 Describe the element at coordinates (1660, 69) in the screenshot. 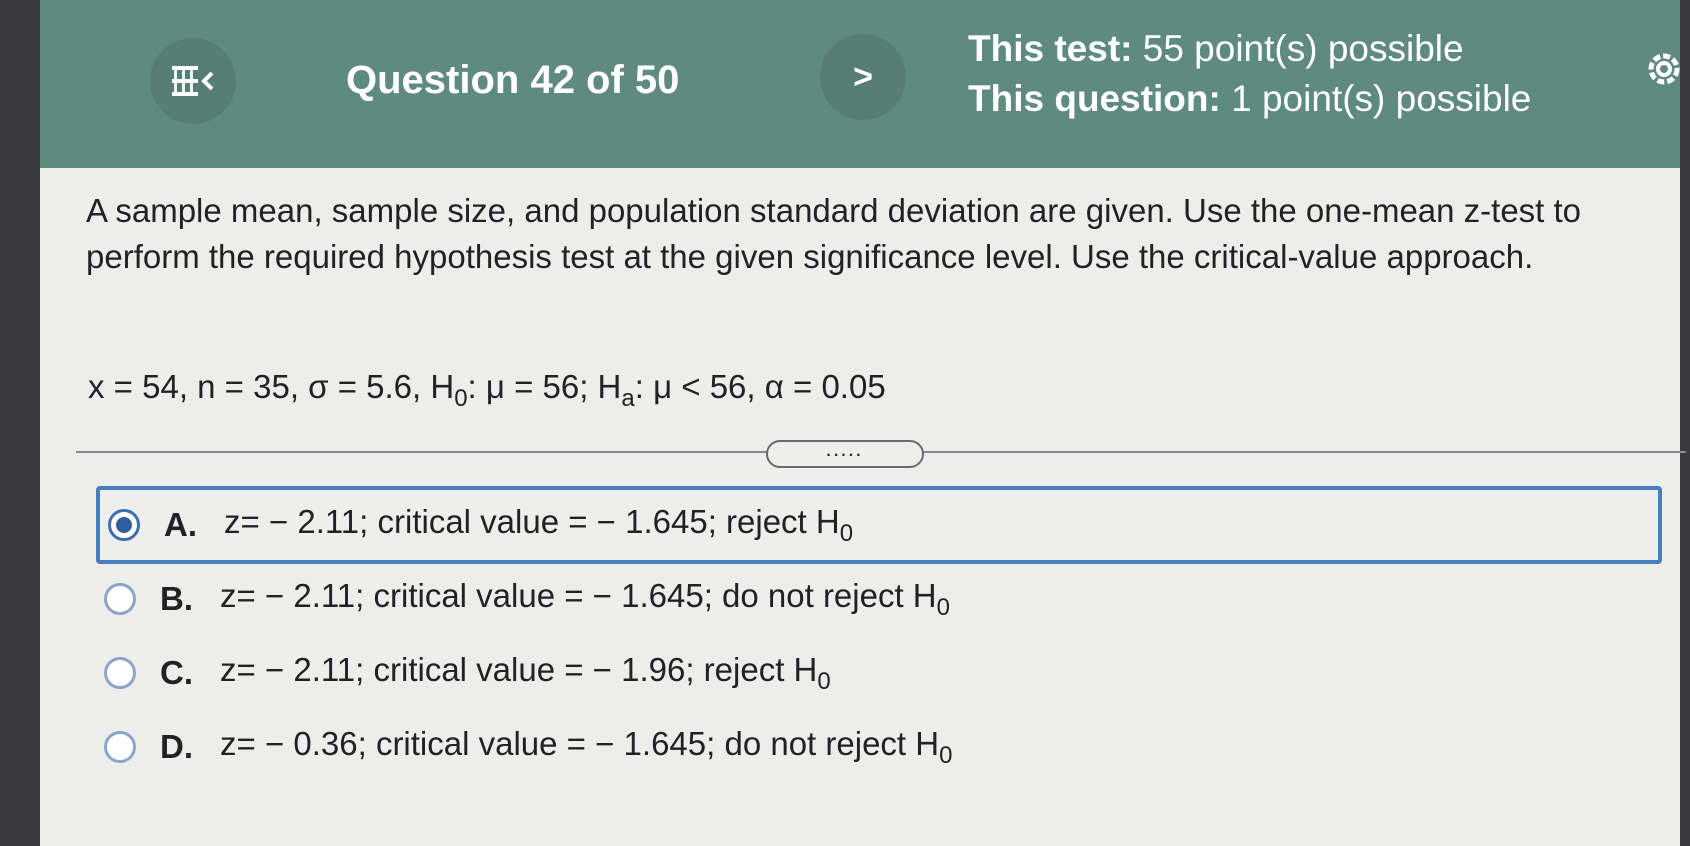

I see `gear-icon` at that location.